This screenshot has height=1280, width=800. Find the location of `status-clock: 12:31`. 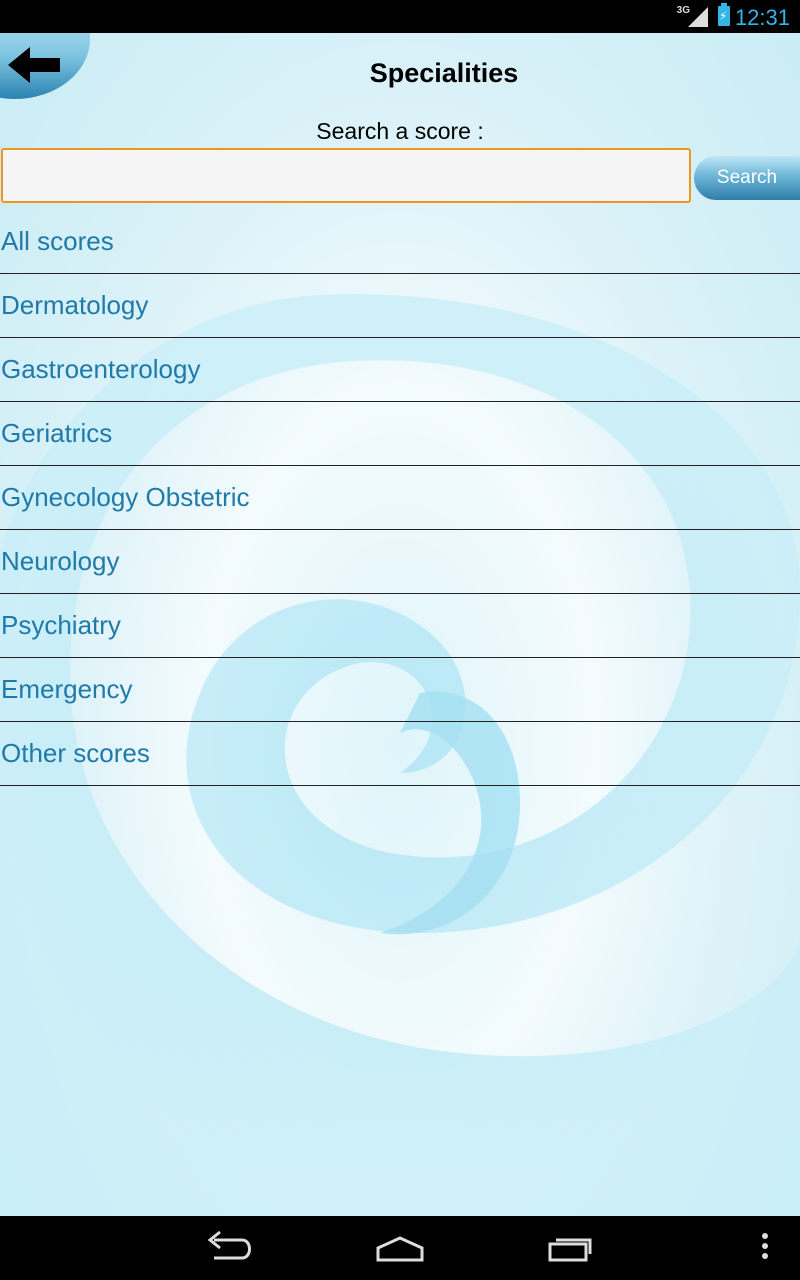

status-clock: 12:31 is located at coordinates (762, 17).